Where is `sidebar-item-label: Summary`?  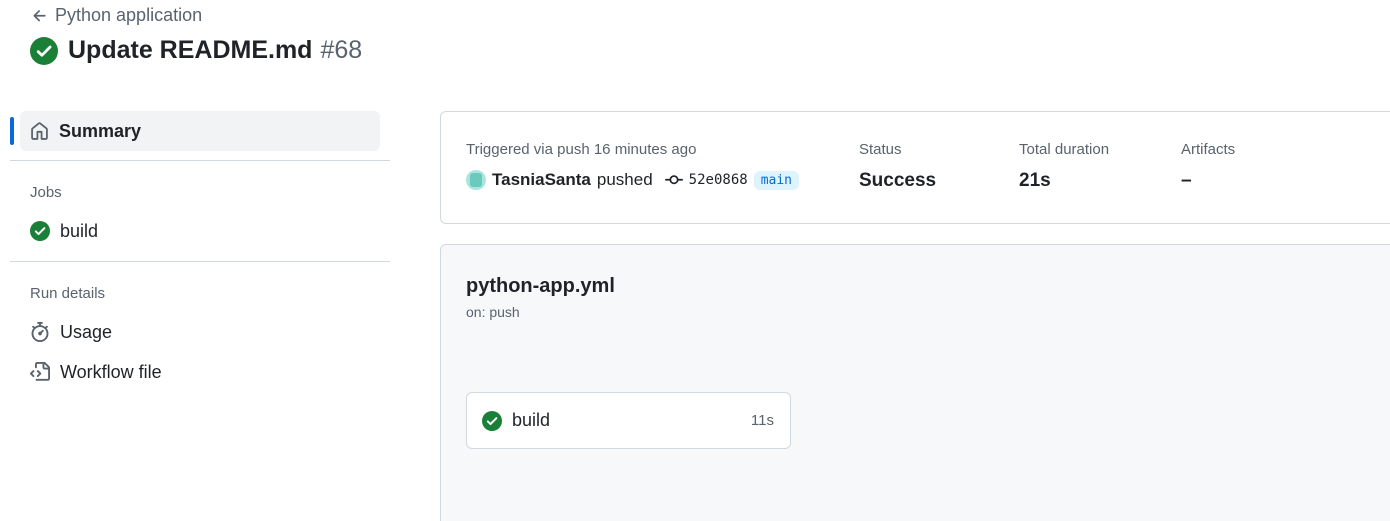 sidebar-item-label: Summary is located at coordinates (100, 130).